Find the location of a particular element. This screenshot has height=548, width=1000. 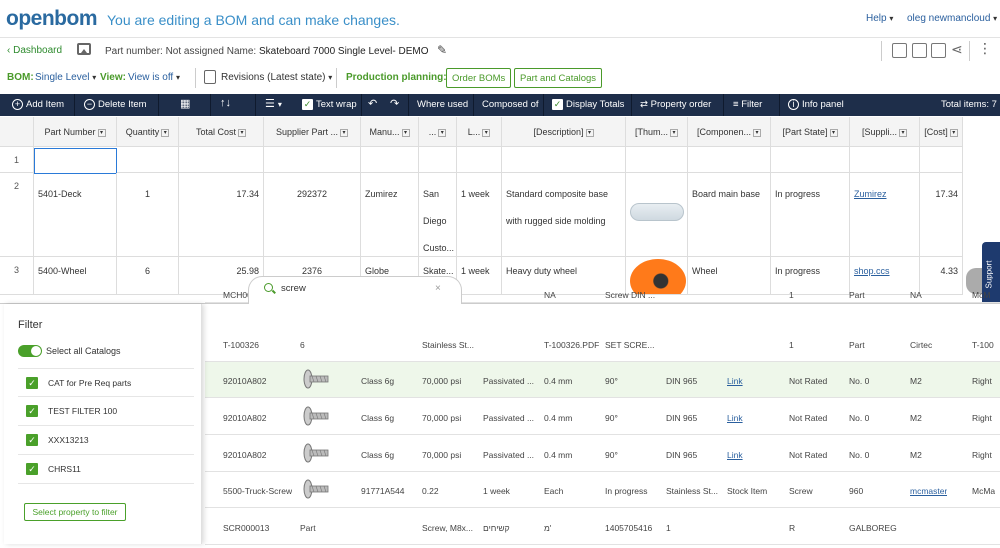

column-header: [Componen... ▾ is located at coordinates (729, 132).